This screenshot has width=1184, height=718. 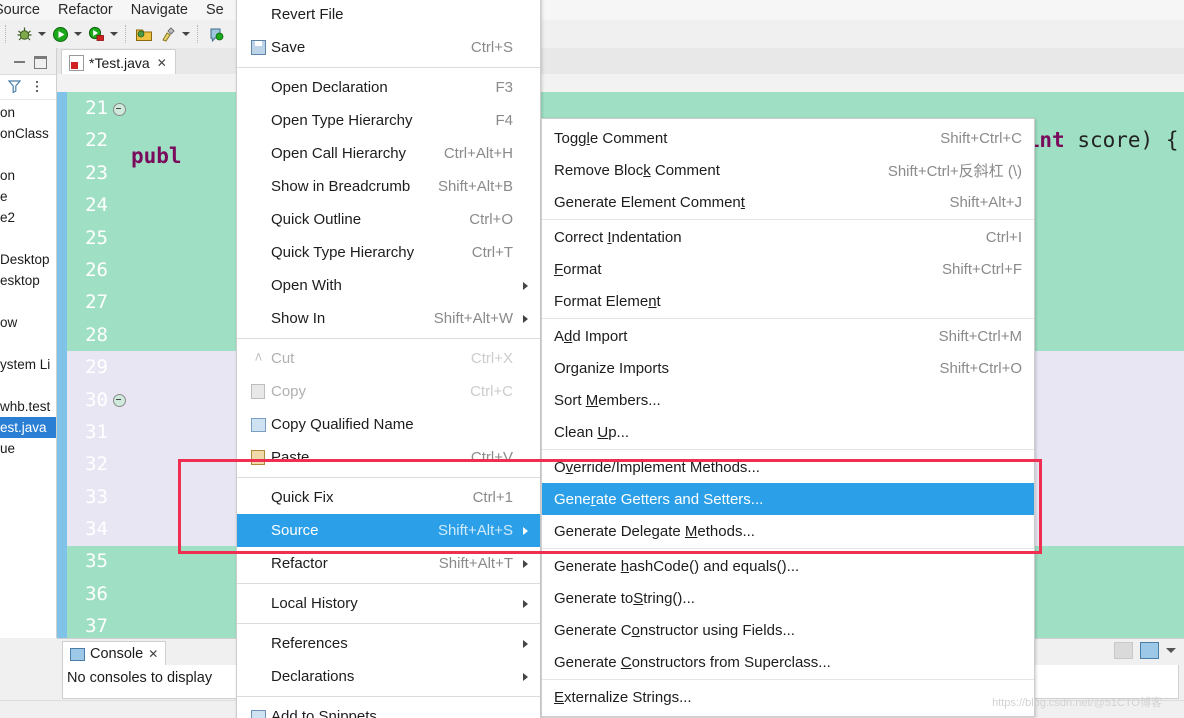 I want to click on view-menu-icon, so click(x=37, y=89).